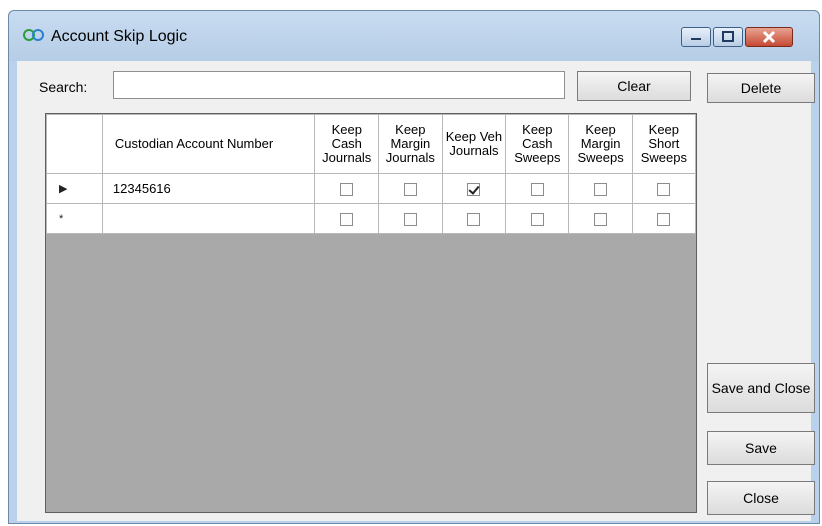 The width and height of the screenshot is (822, 526). I want to click on maximize-button, so click(728, 37).